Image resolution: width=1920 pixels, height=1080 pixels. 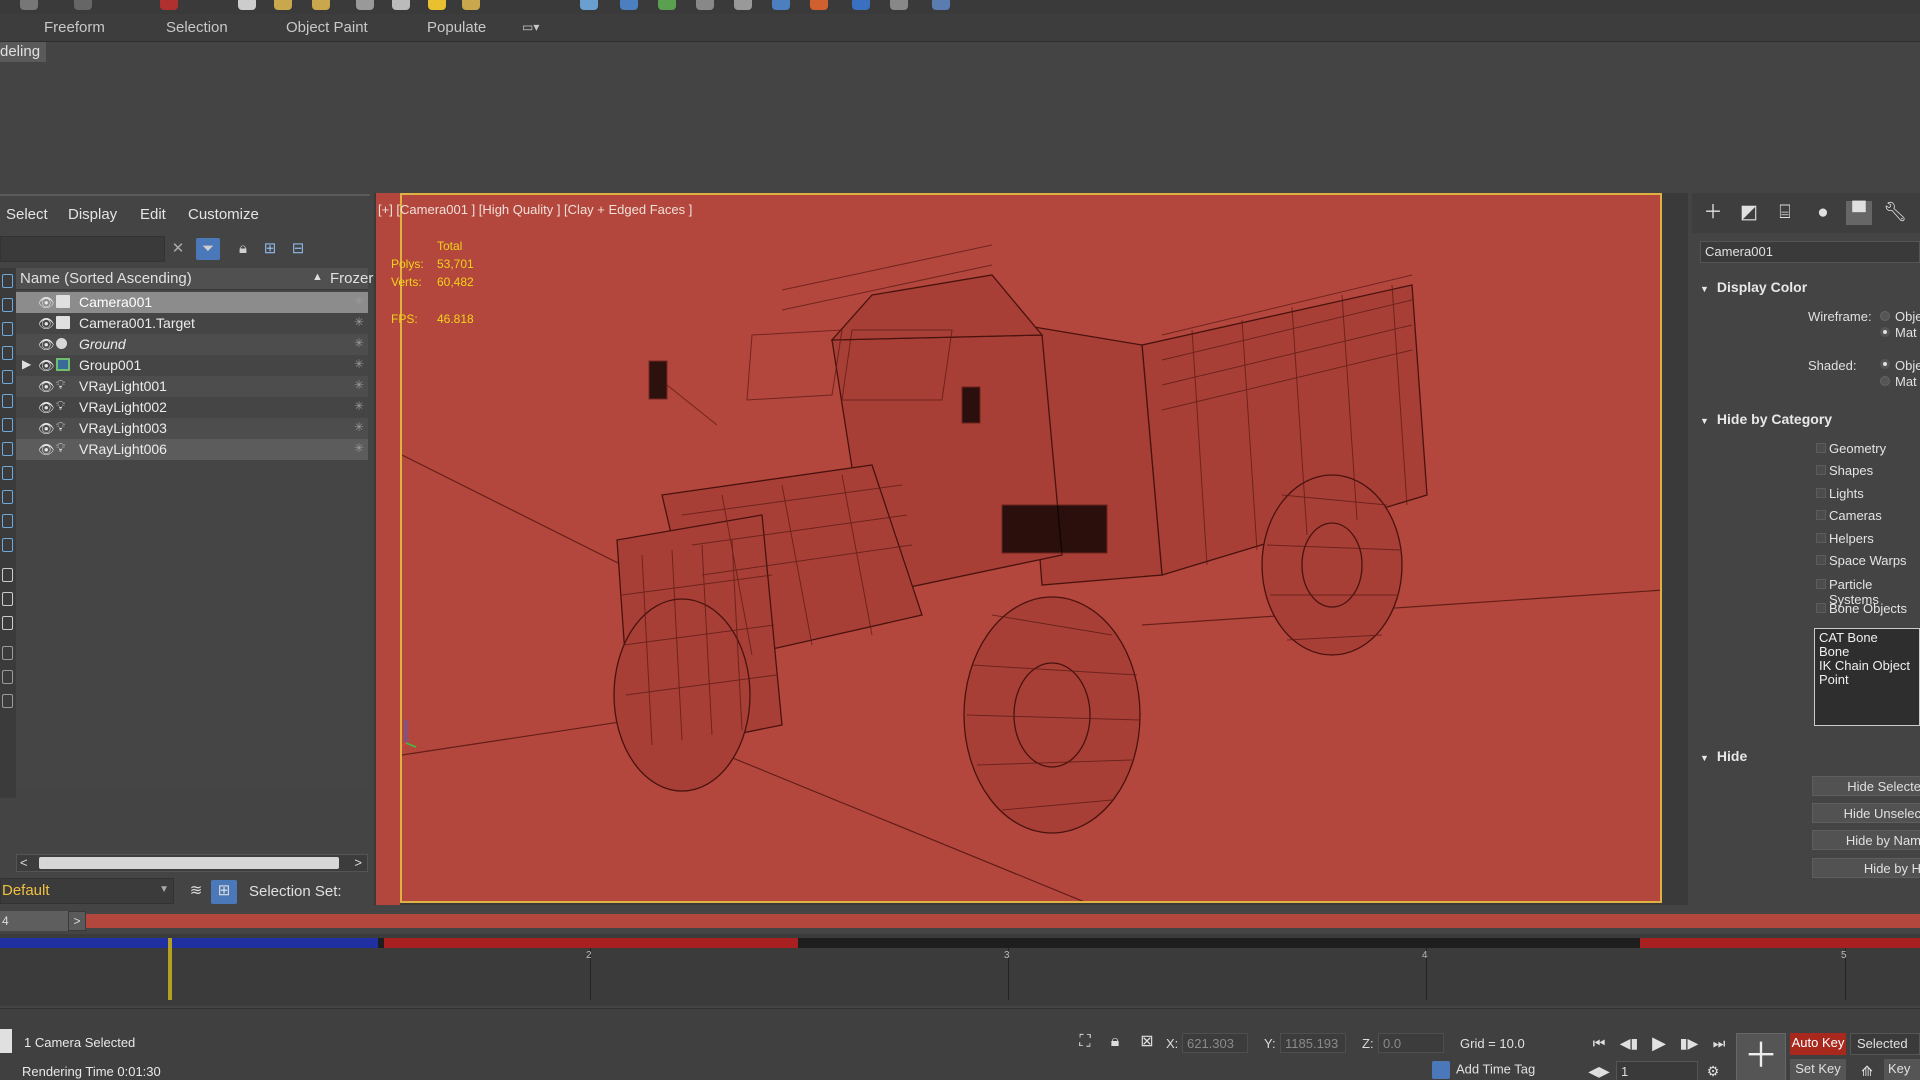 What do you see at coordinates (192, 449) in the screenshot?
I see `list-item: 👁︎ 💡︎ VRayLight006 ✳` at bounding box center [192, 449].